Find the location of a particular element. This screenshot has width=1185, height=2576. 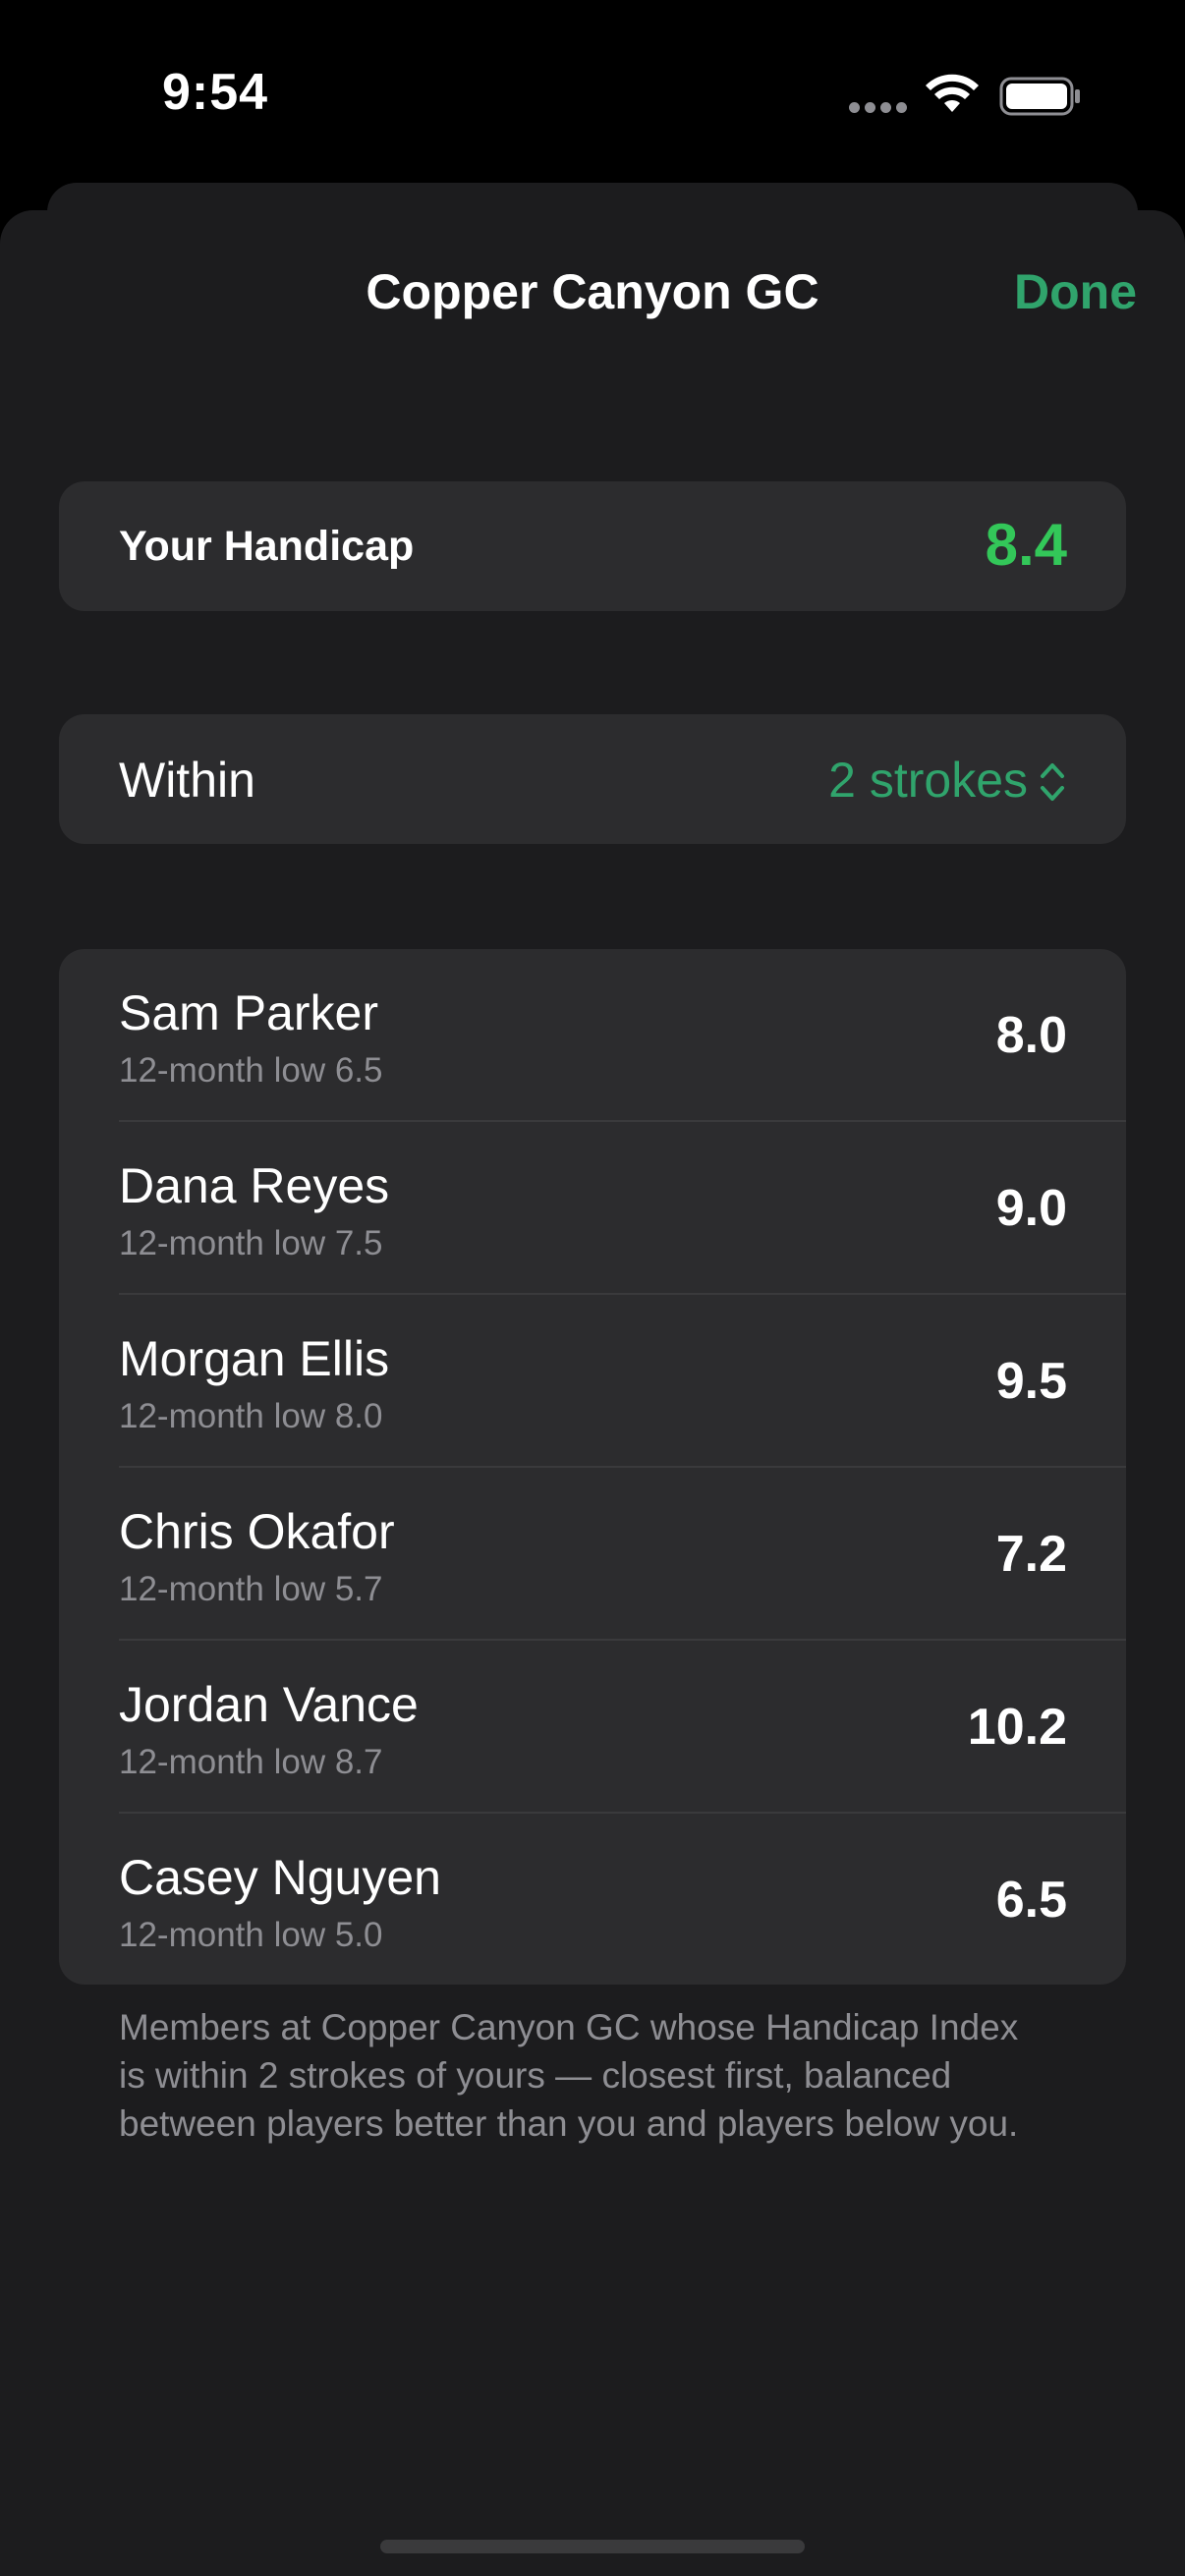

member-index: 9.5 is located at coordinates (1031, 1381).